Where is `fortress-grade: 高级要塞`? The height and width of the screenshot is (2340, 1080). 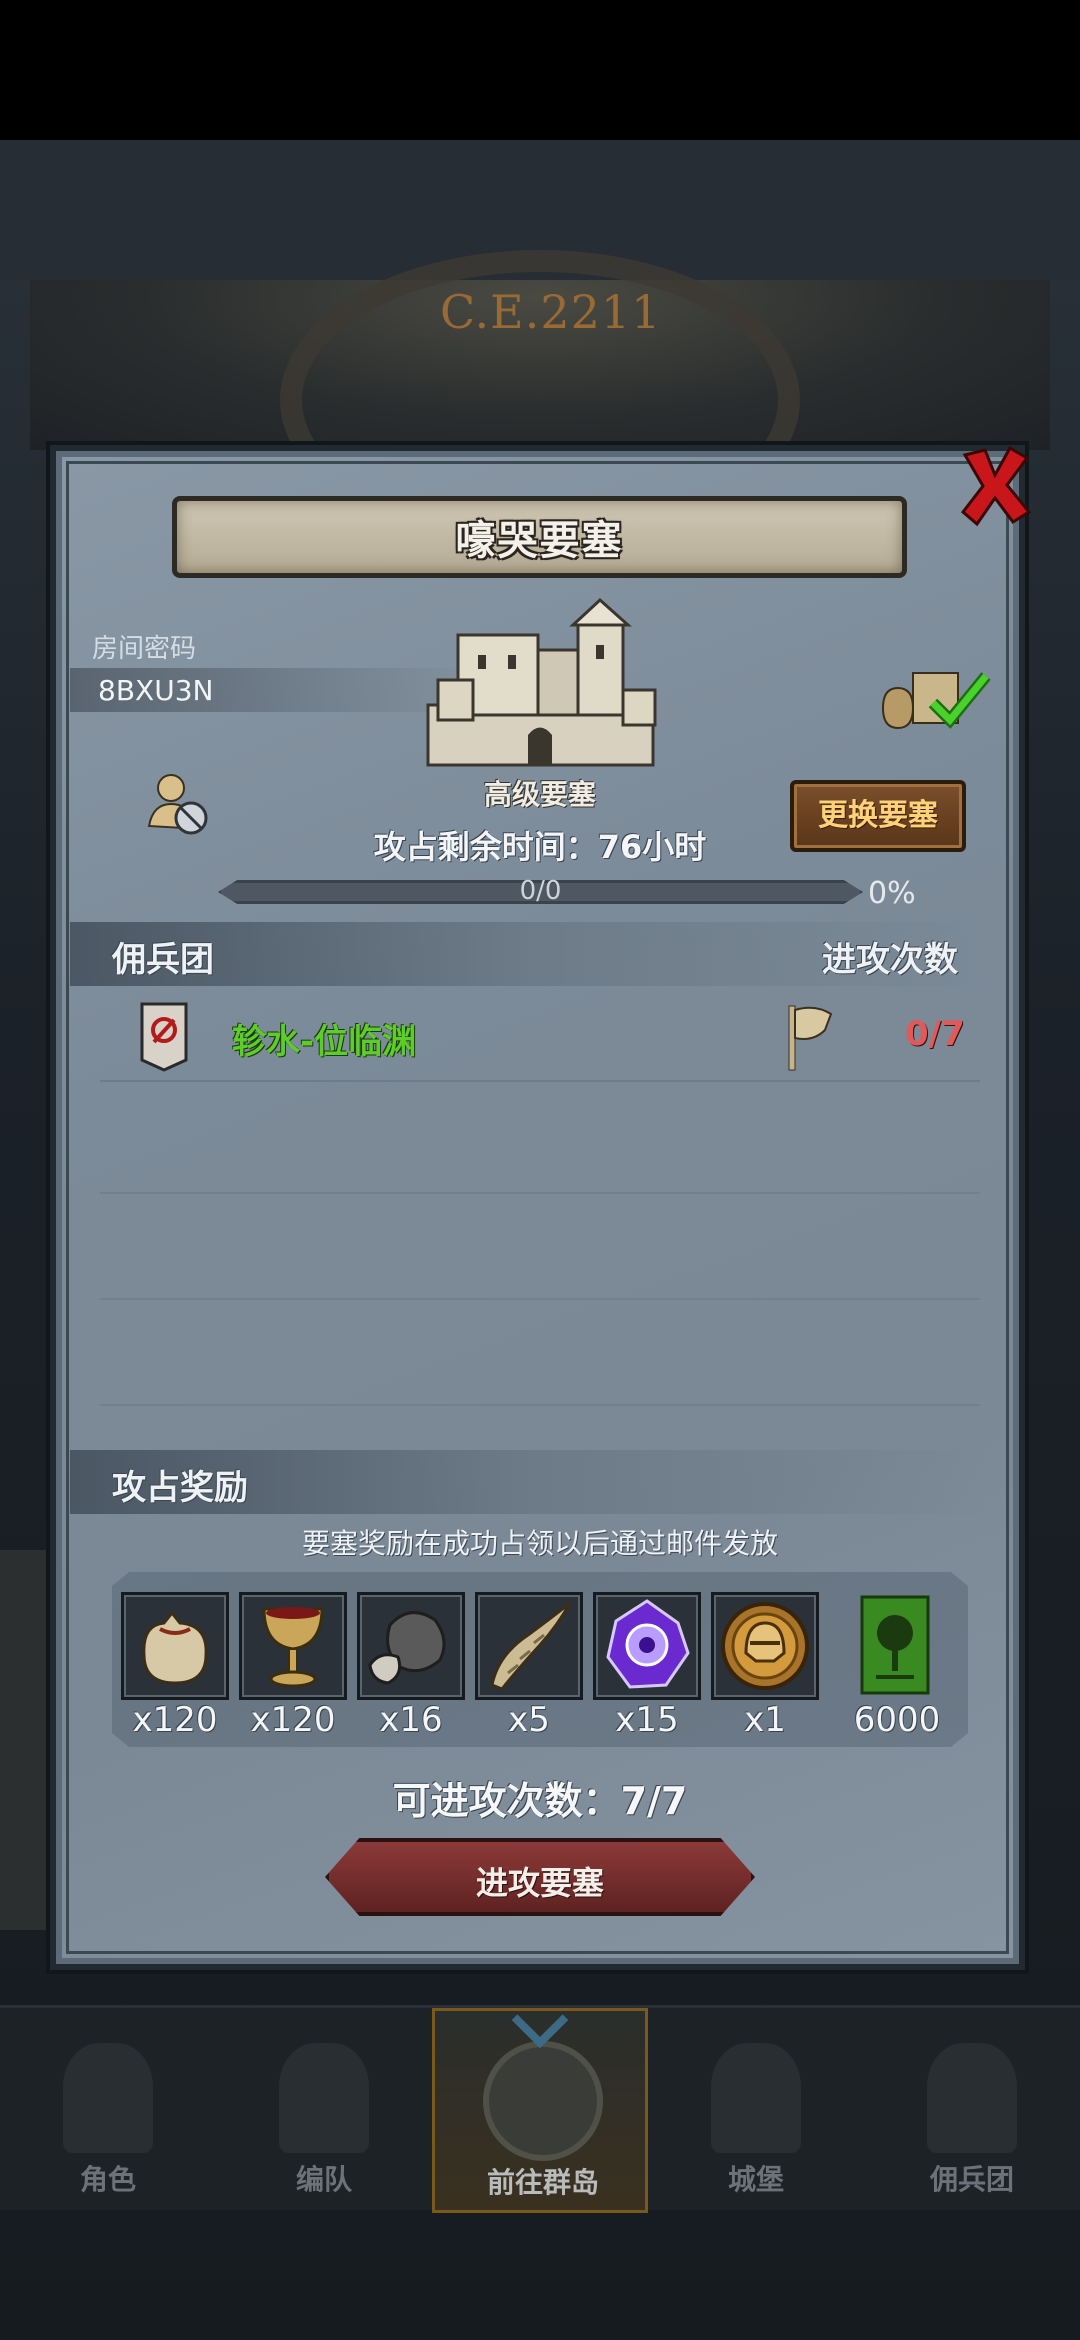
fortress-grade: 高级要塞 is located at coordinates (539, 794).